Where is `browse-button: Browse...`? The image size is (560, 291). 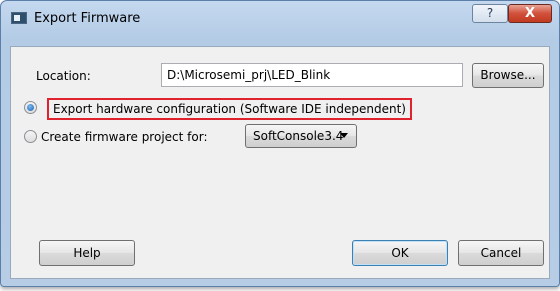
browse-button: Browse... is located at coordinates (508, 75).